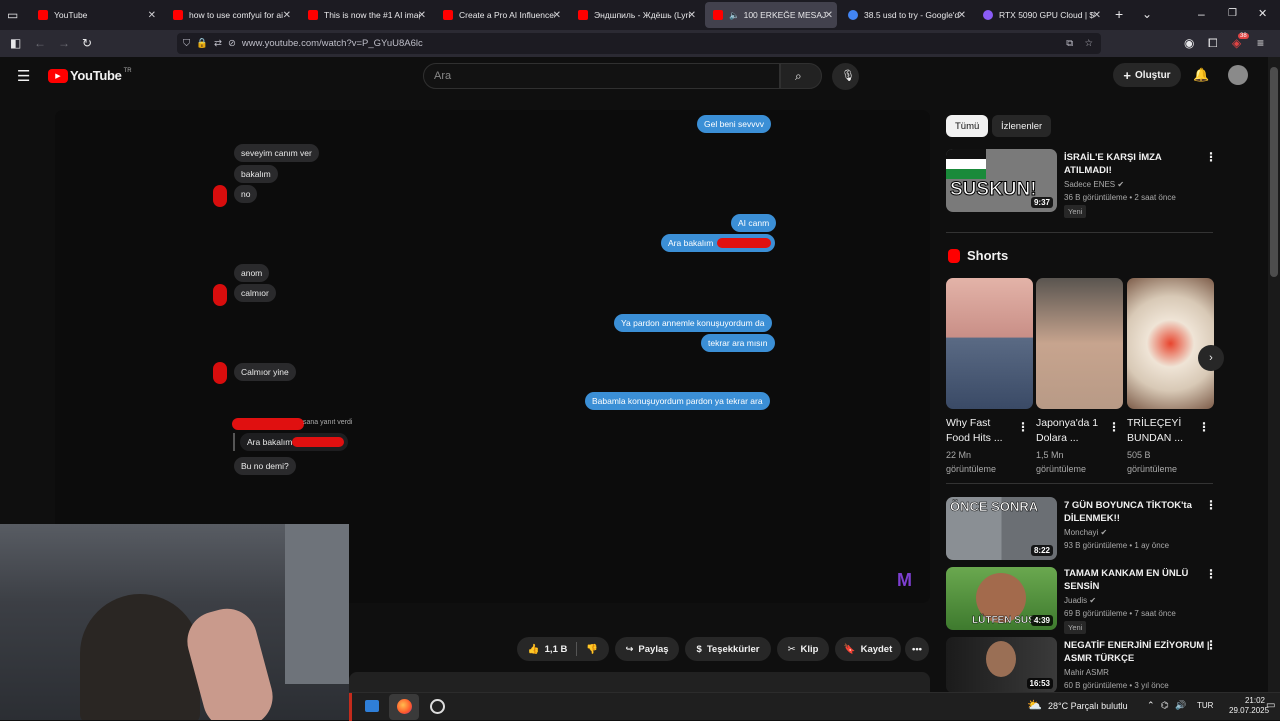 This screenshot has height=721, width=1280. Describe the element at coordinates (1022, 126) in the screenshot. I see `chip-watched: İzlenenler` at that location.